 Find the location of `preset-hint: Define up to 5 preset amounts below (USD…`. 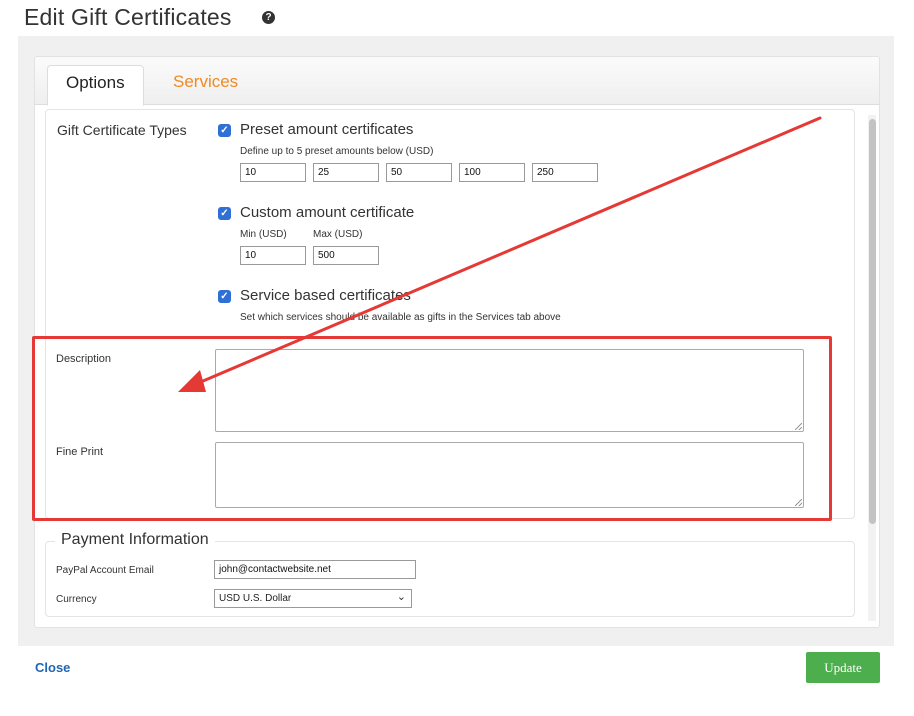

preset-hint: Define up to 5 preset amounts below (USD… is located at coordinates (337, 151).